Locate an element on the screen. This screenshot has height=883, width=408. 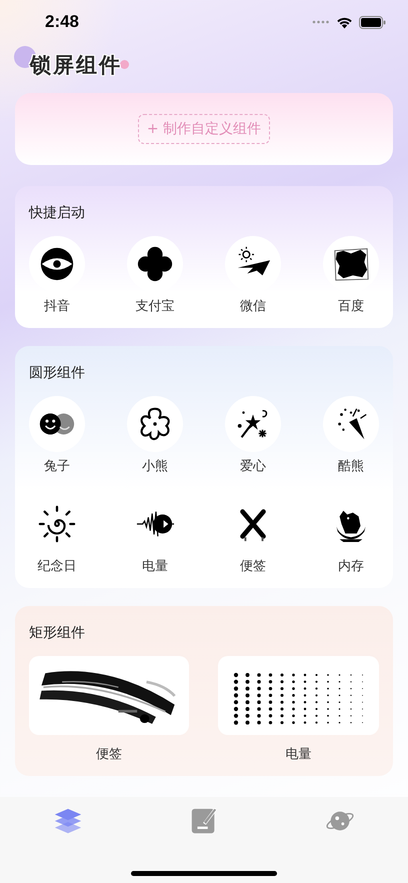
battery-icon is located at coordinates (372, 22).